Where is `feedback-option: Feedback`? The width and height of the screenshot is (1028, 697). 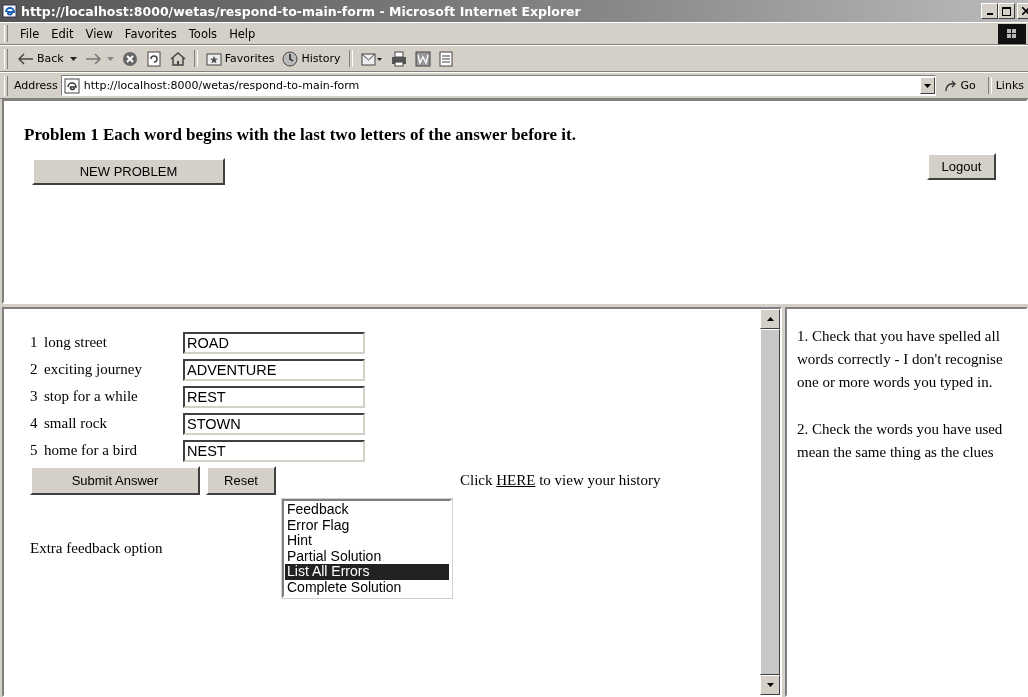
feedback-option: Feedback is located at coordinates (367, 510).